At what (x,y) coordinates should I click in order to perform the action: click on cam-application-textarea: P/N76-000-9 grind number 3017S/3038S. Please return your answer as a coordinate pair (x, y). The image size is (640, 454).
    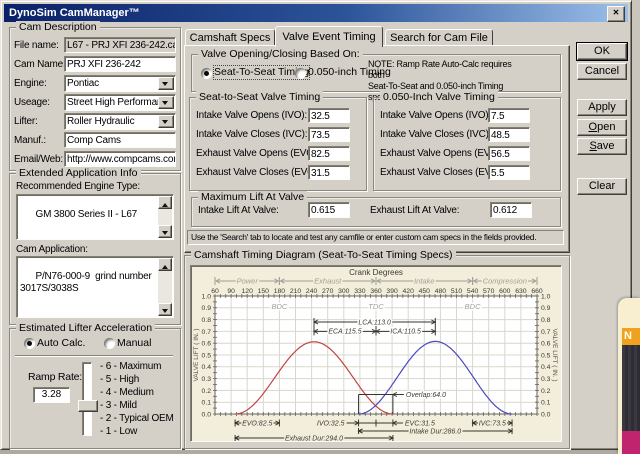
    Looking at the image, I should click on (95, 287).